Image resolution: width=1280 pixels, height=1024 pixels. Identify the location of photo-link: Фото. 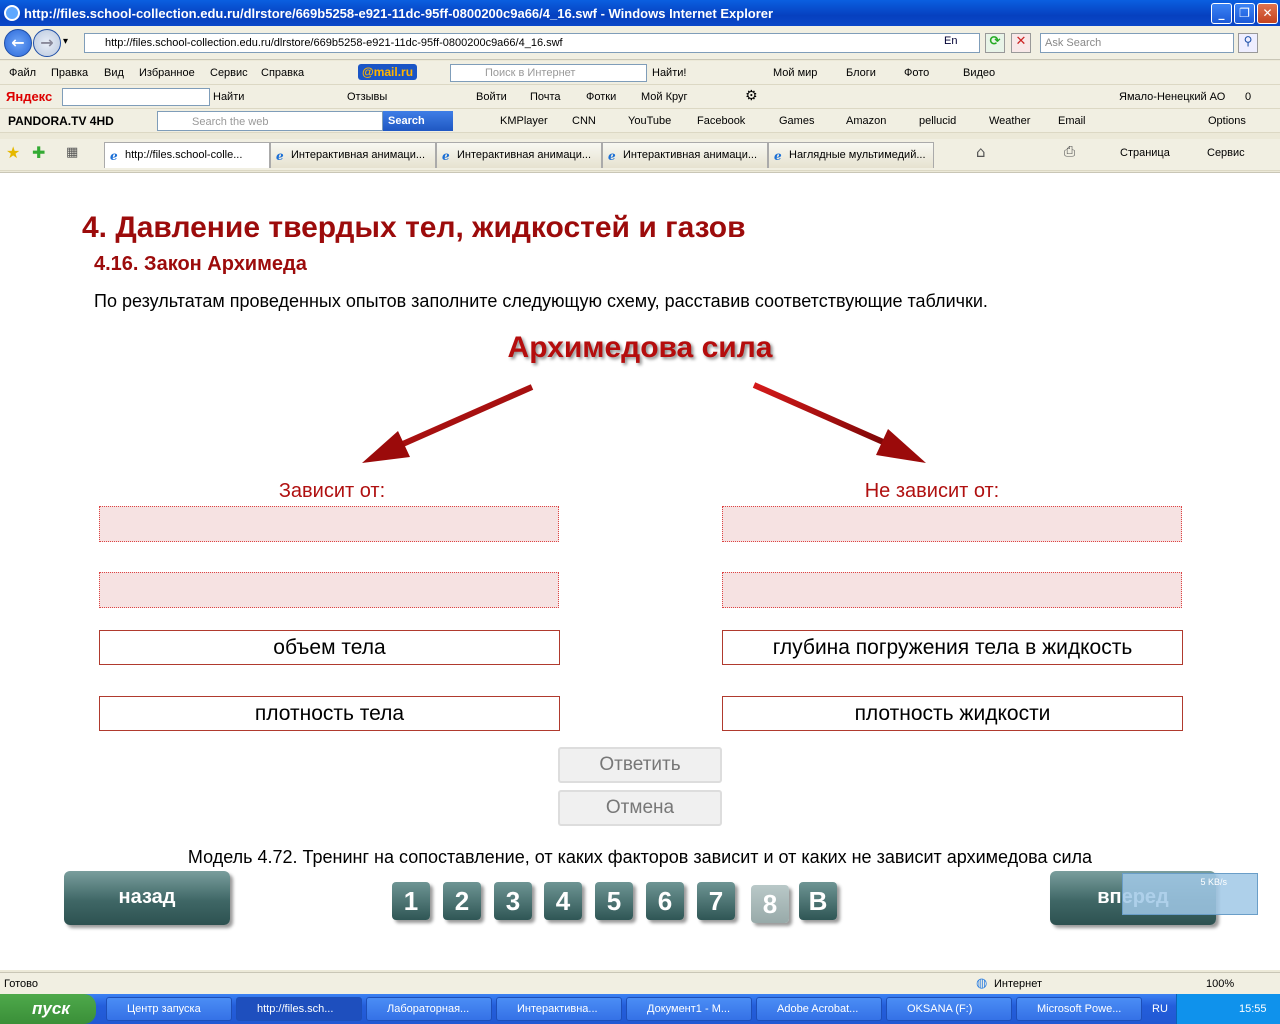
(916, 73).